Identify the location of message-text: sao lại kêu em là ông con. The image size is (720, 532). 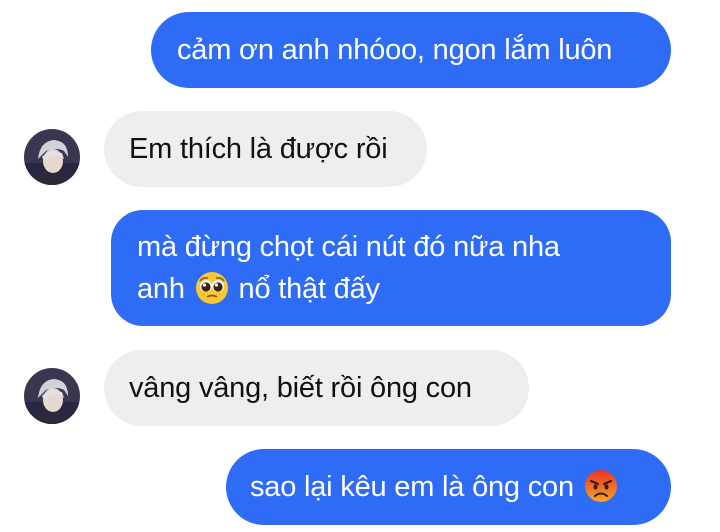
(412, 487).